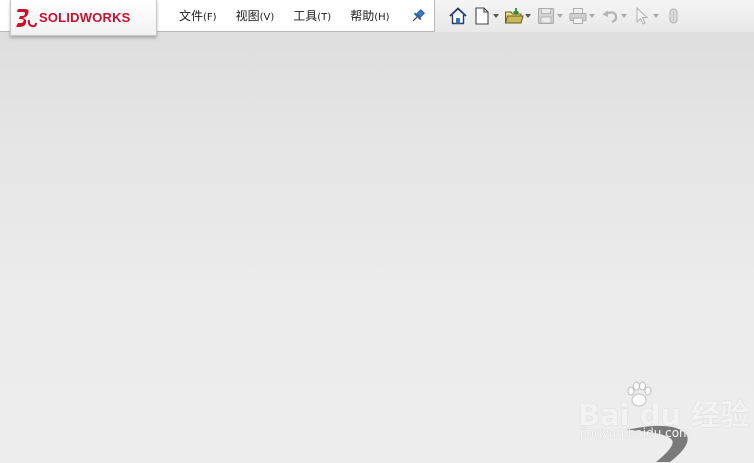 The width and height of the screenshot is (754, 463). What do you see at coordinates (267, 17) in the screenshot?
I see `menu-view-accel: (V)` at bounding box center [267, 17].